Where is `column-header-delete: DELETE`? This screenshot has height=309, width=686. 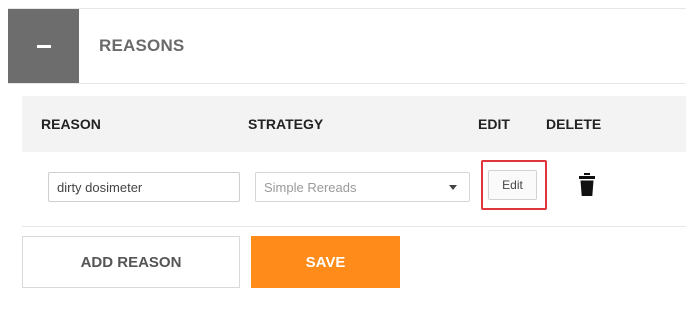 column-header-delete: DELETE is located at coordinates (574, 124).